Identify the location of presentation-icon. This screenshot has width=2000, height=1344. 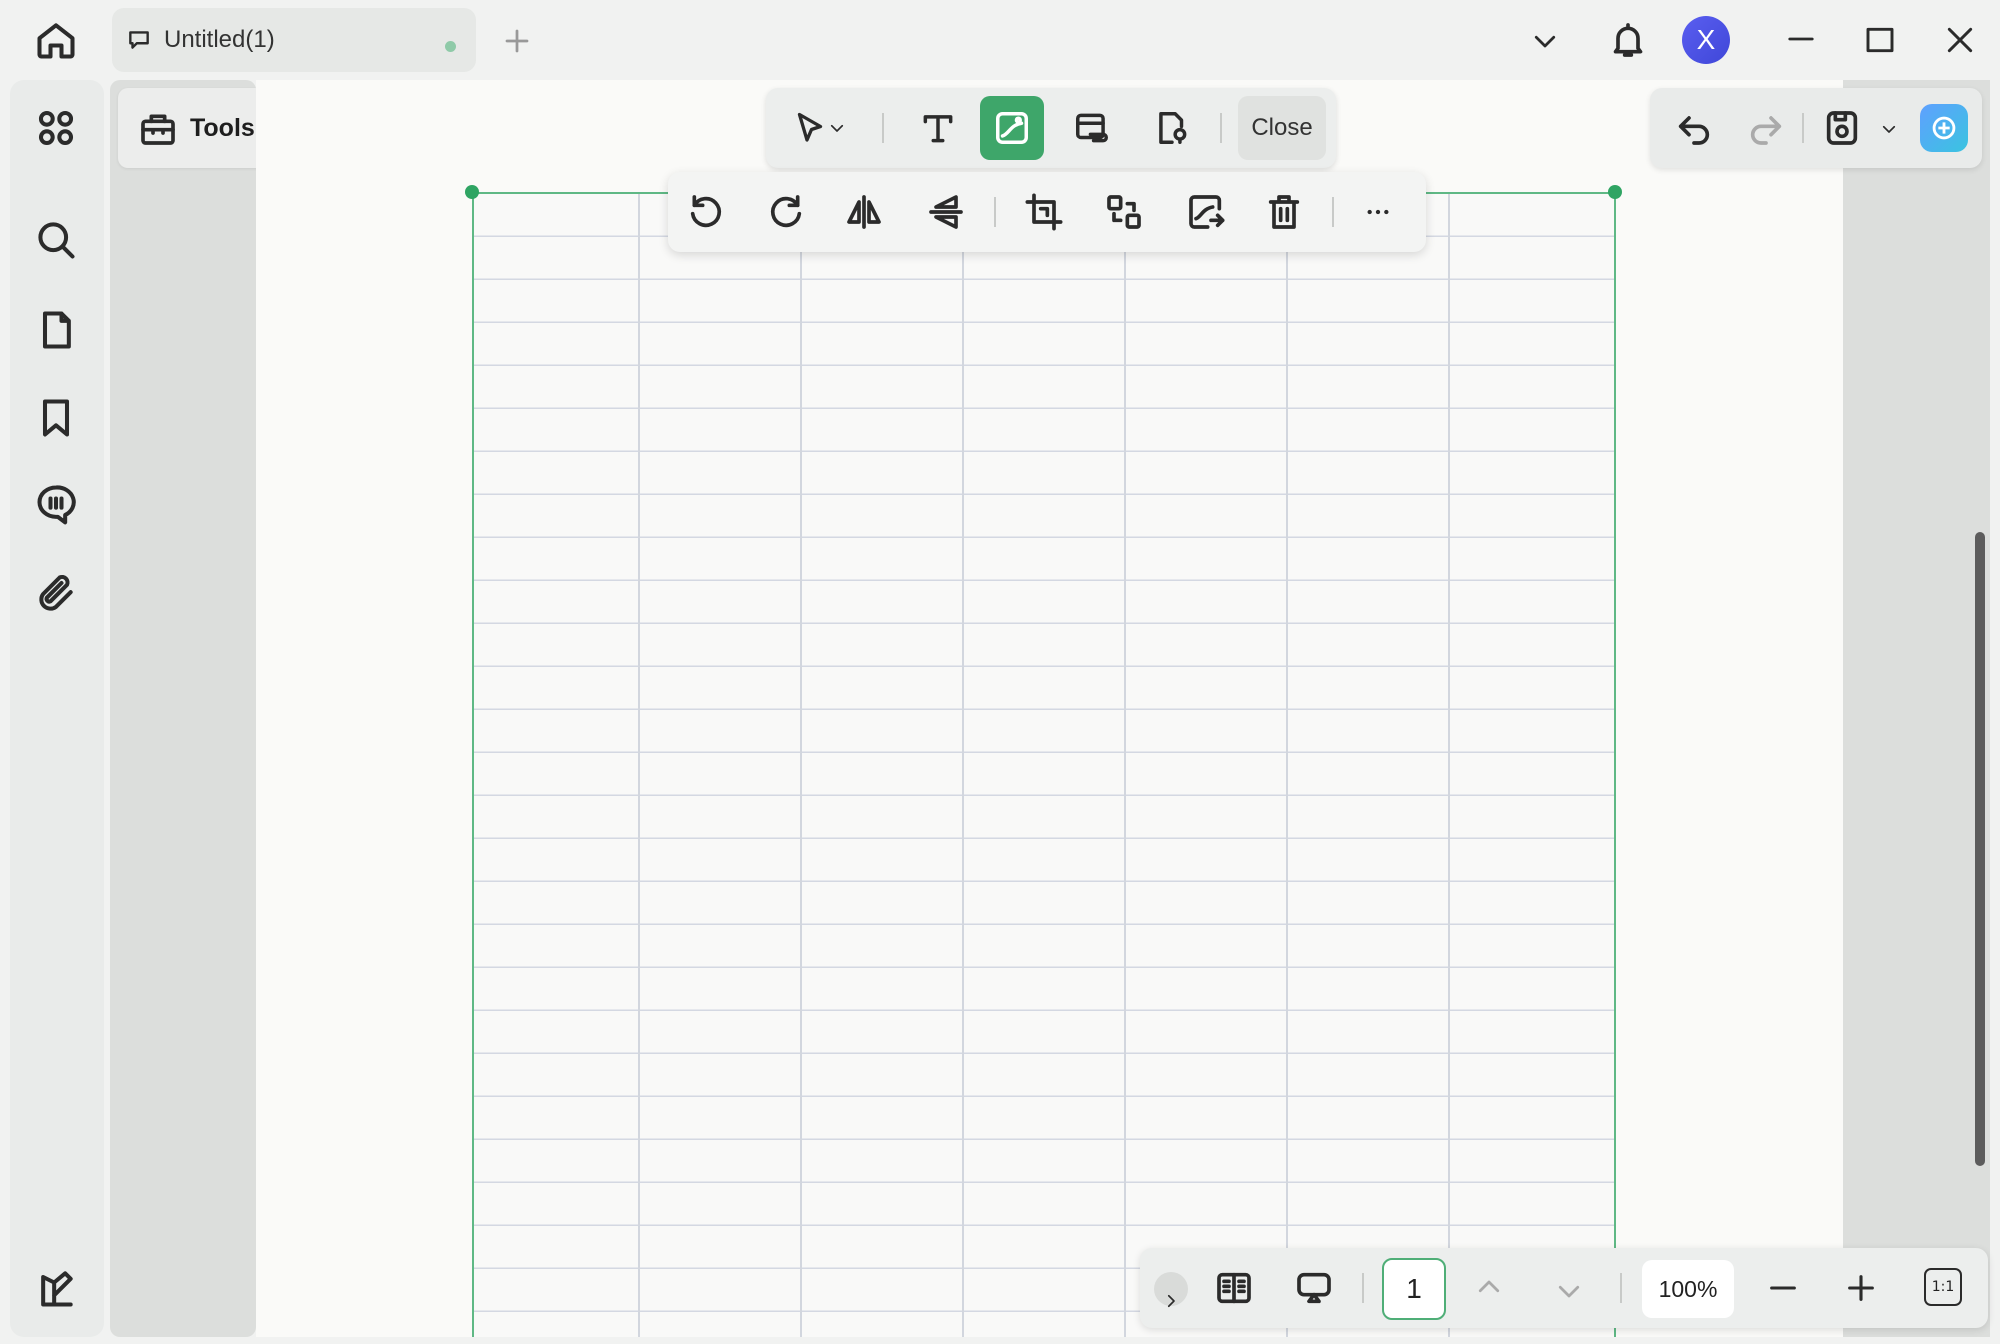
(1314, 1288).